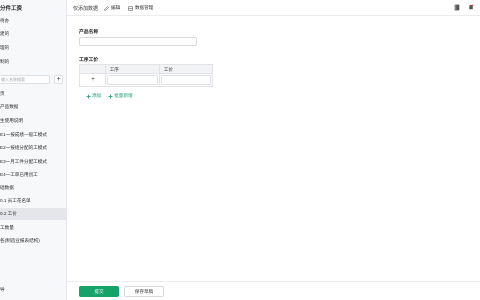 This screenshot has width=480, height=300. Describe the element at coordinates (168, 69) in the screenshot. I see `table-header-price: 工价` at that location.